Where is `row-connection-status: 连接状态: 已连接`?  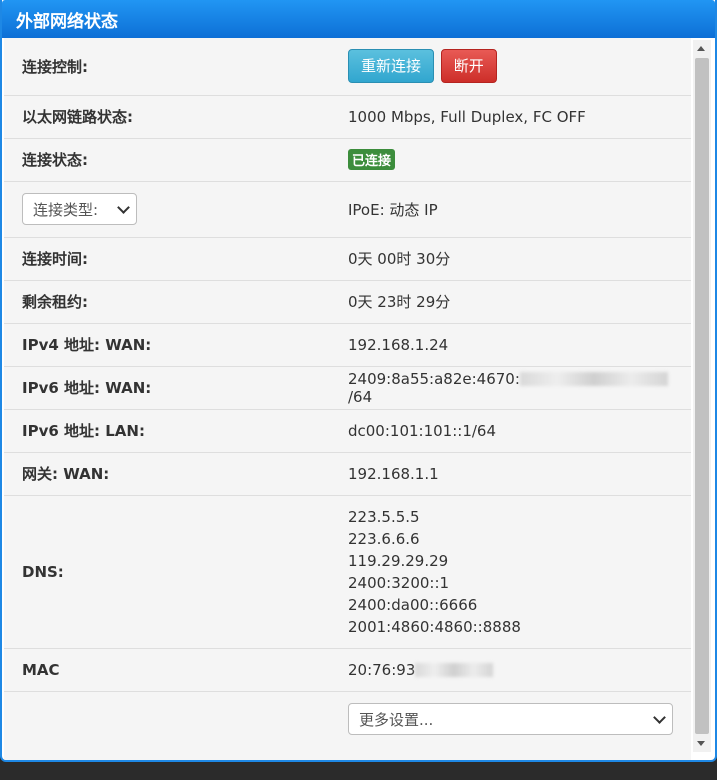 row-connection-status: 连接状态: 已连接 is located at coordinates (347, 159).